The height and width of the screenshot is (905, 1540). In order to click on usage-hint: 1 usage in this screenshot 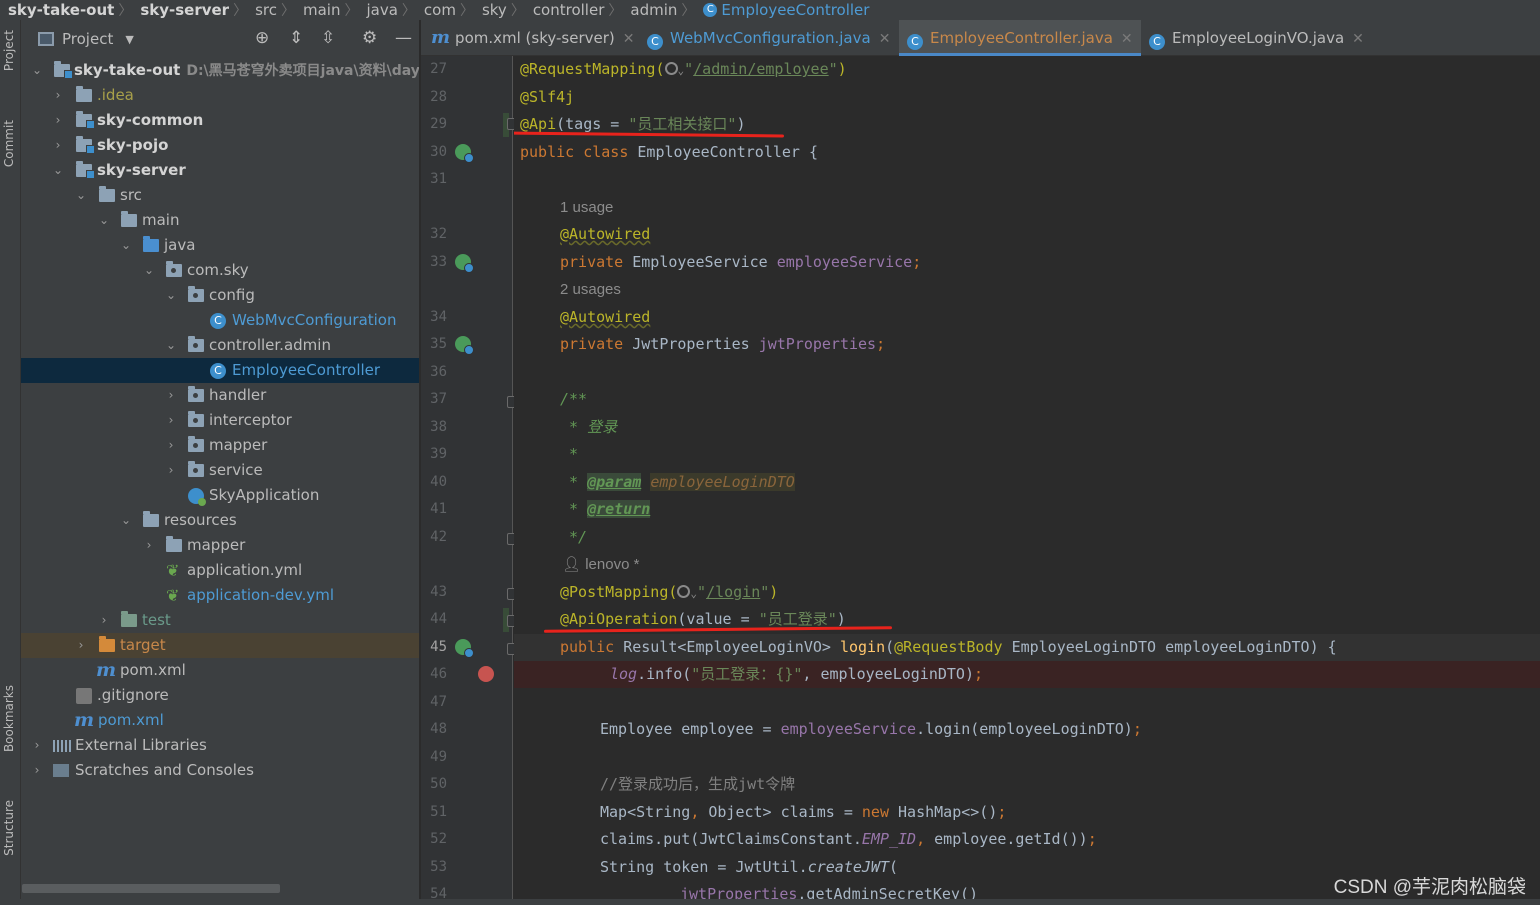, I will do `click(1027, 207)`.